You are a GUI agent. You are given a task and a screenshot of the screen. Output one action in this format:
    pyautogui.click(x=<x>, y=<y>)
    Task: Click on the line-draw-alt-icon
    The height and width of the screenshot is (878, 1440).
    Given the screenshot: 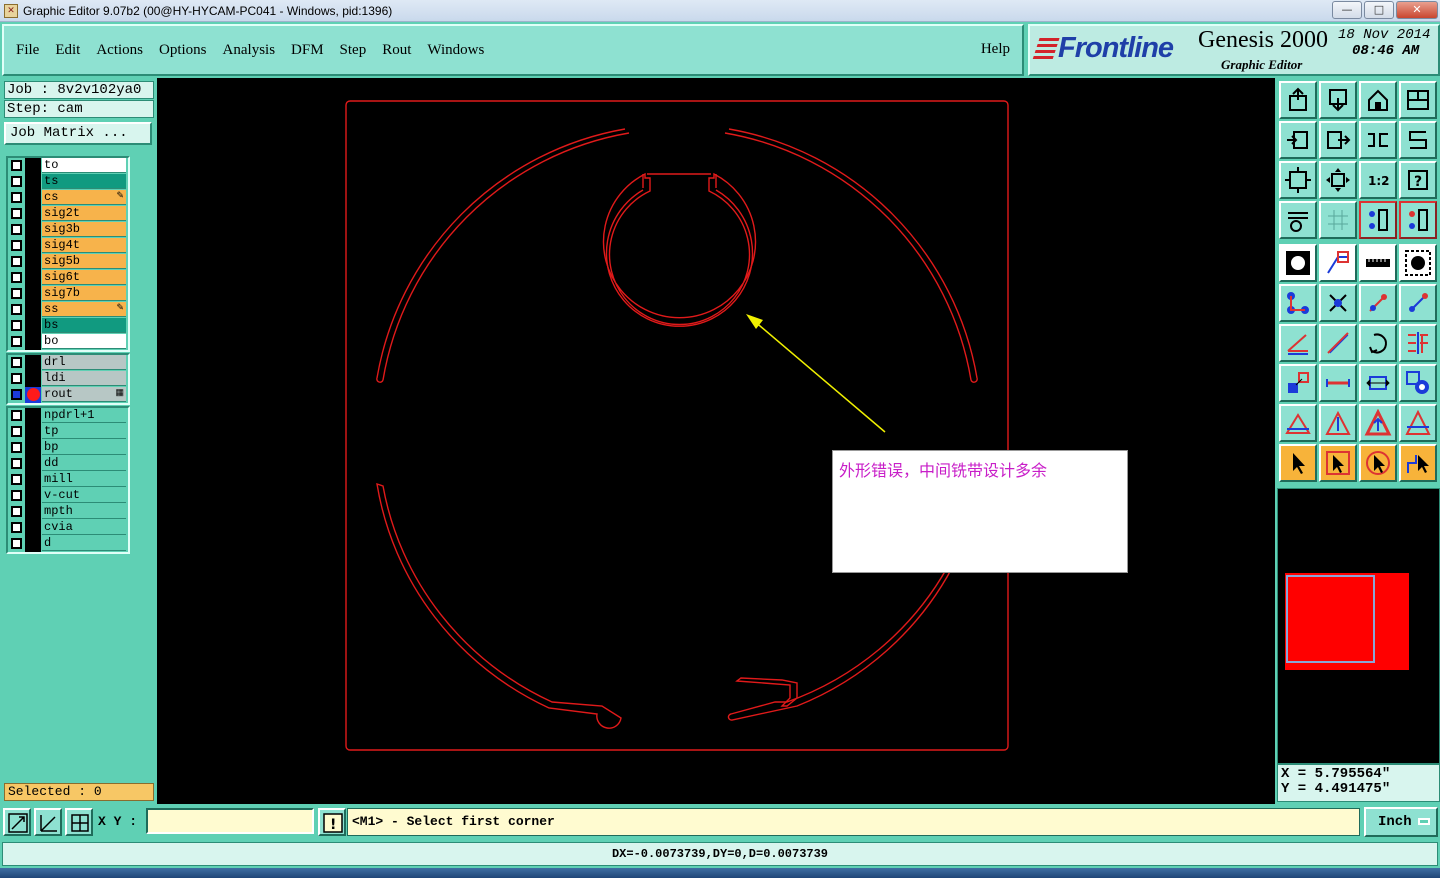 What is the action you would take?
    pyautogui.click(x=1418, y=303)
    